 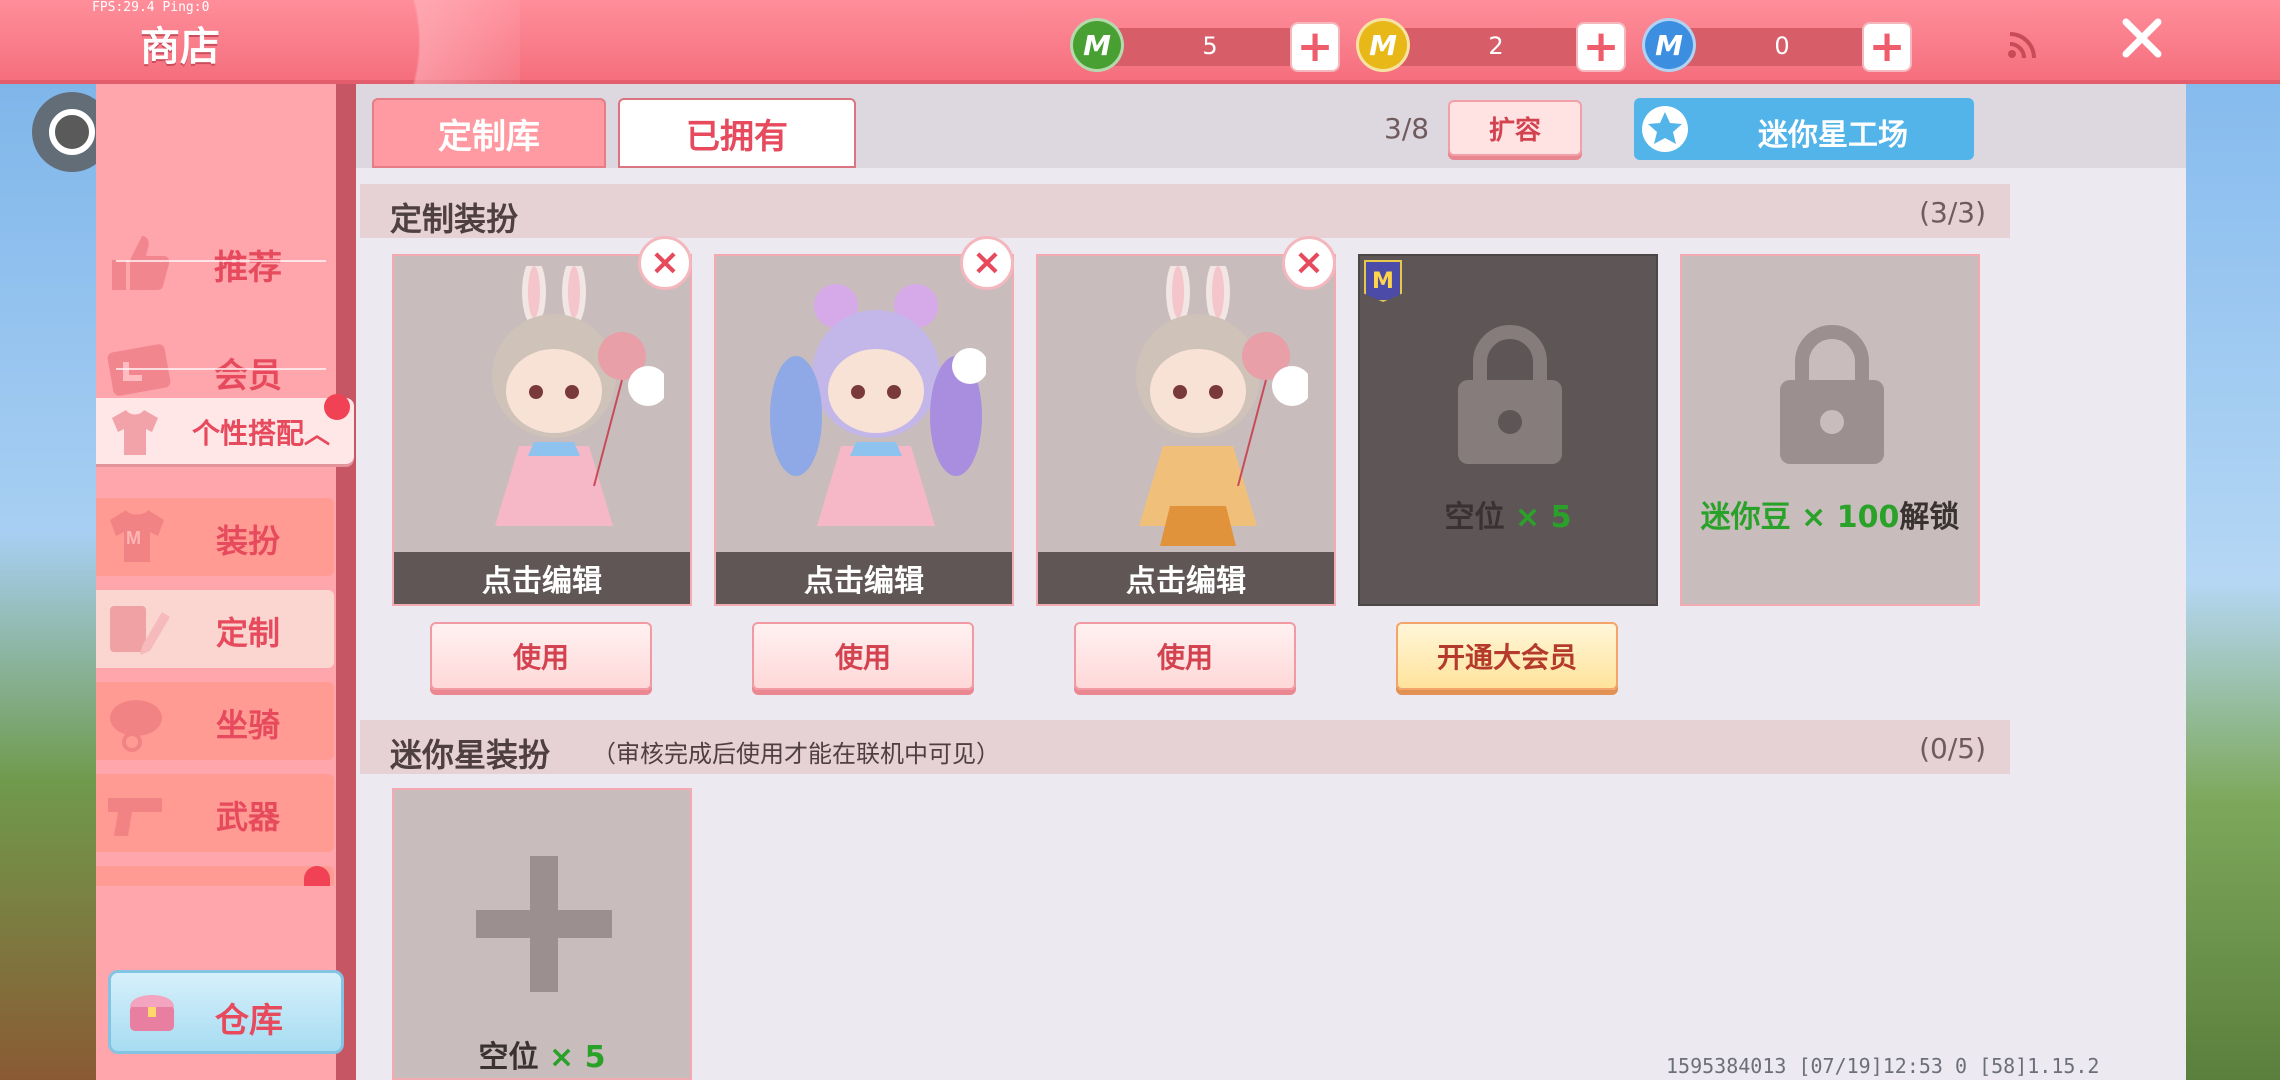 I want to click on mini-star-outfits-header: 迷你星装扮 （审核完成后使用才能在联机中可见） (0/5), so click(x=1185, y=747).